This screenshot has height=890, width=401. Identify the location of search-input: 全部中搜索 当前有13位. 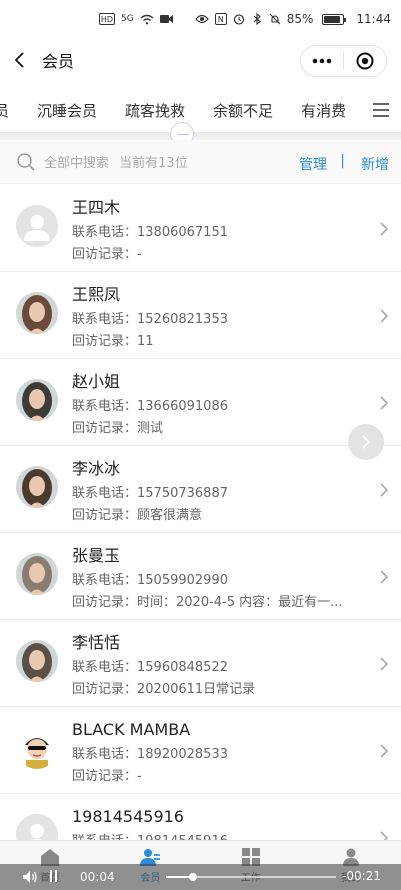
(116, 161).